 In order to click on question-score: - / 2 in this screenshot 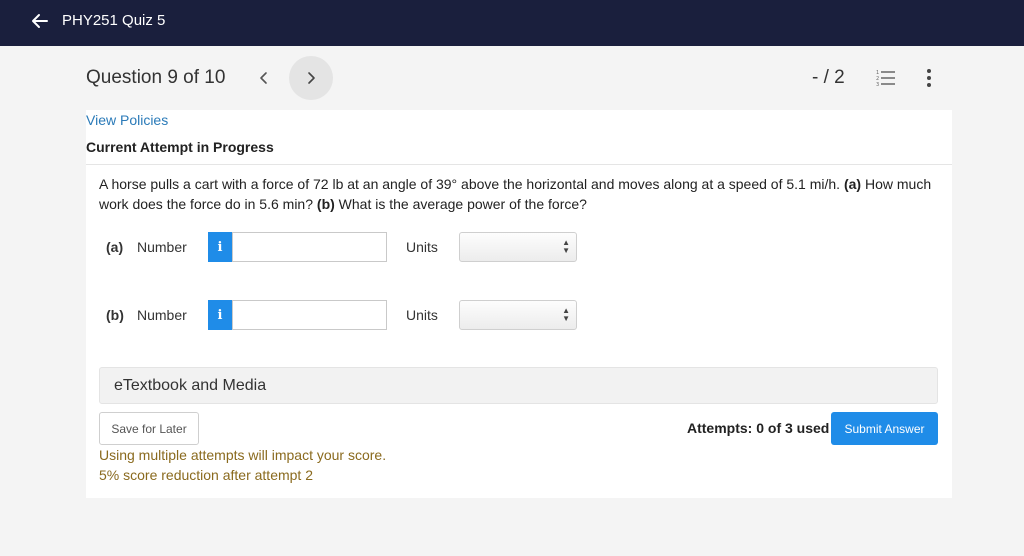, I will do `click(828, 77)`.